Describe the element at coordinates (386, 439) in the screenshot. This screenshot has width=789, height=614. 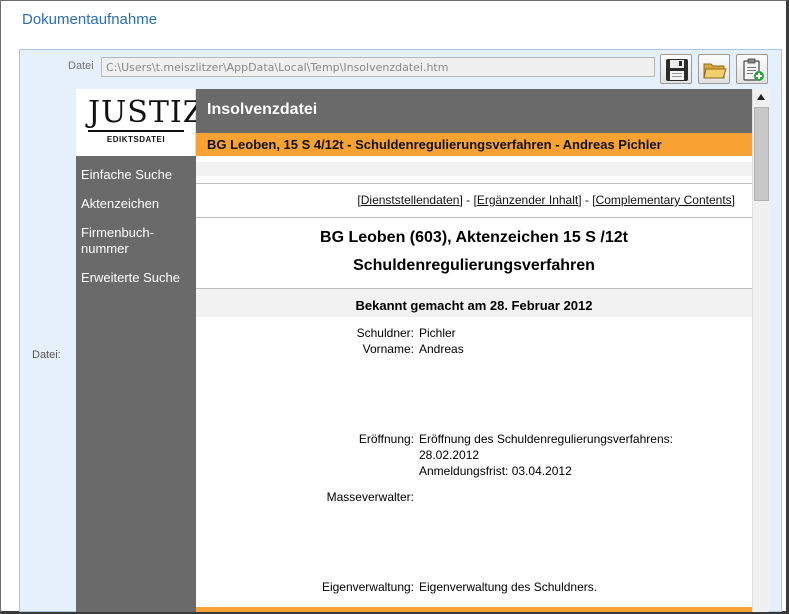
I see `label-eroeffnung: Eröffnung:` at that location.